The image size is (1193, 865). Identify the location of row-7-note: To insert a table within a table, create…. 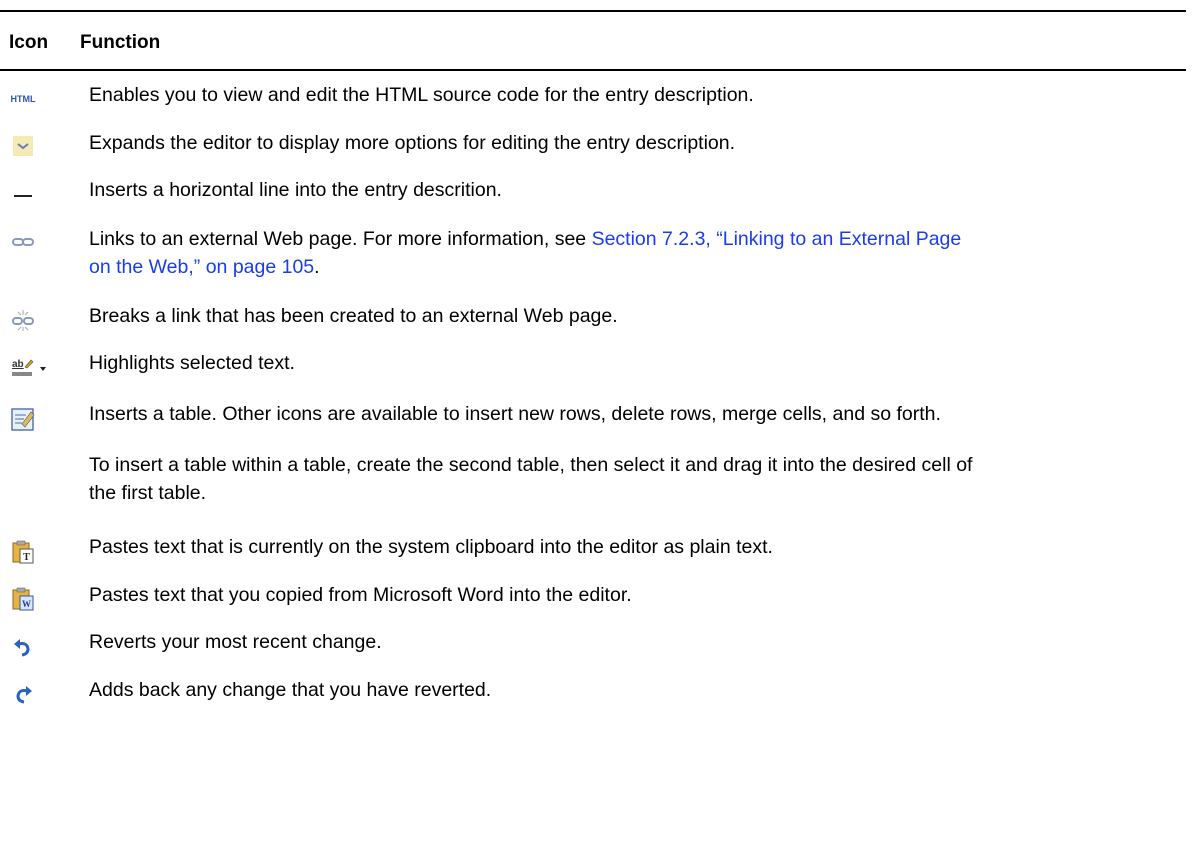
(634, 479).